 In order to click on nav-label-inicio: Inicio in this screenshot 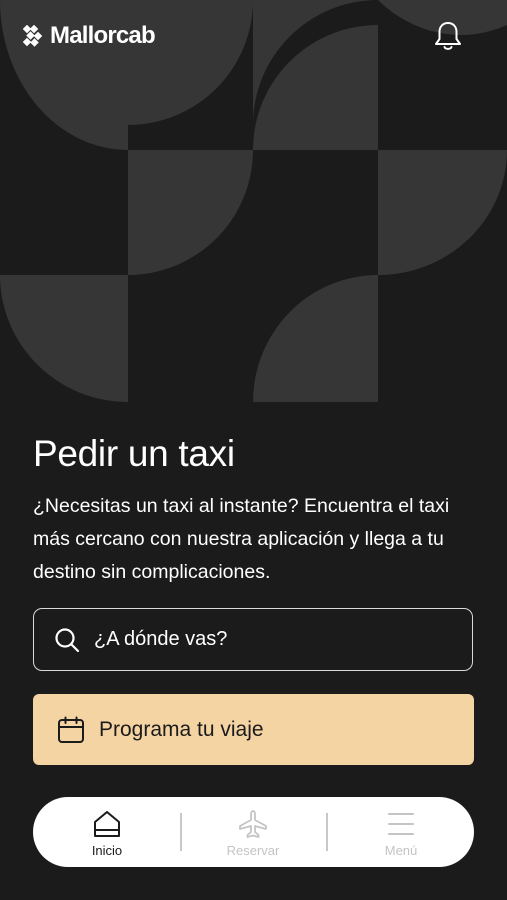, I will do `click(107, 850)`.